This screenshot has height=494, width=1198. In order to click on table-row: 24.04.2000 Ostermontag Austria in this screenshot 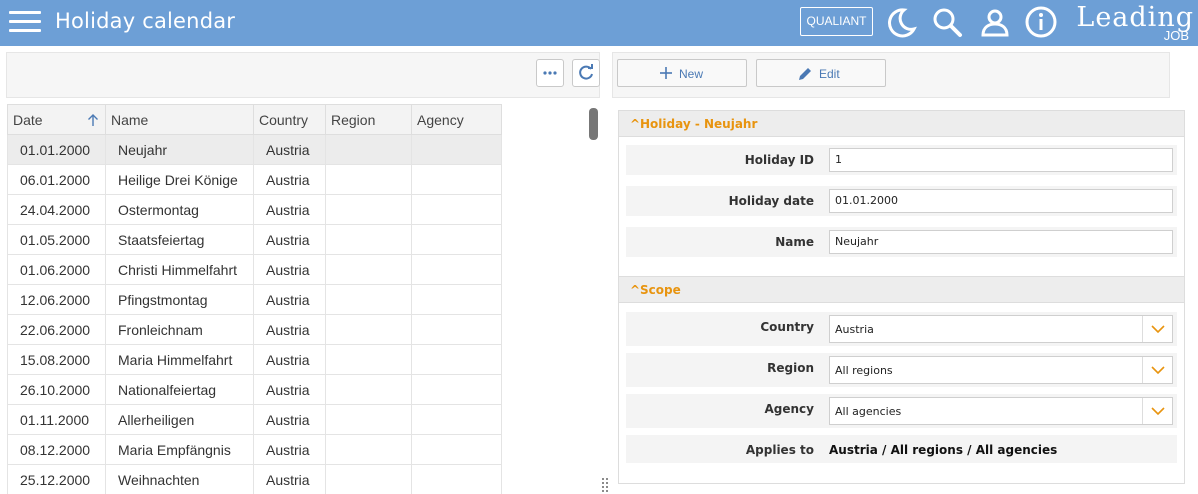, I will do `click(254, 209)`.